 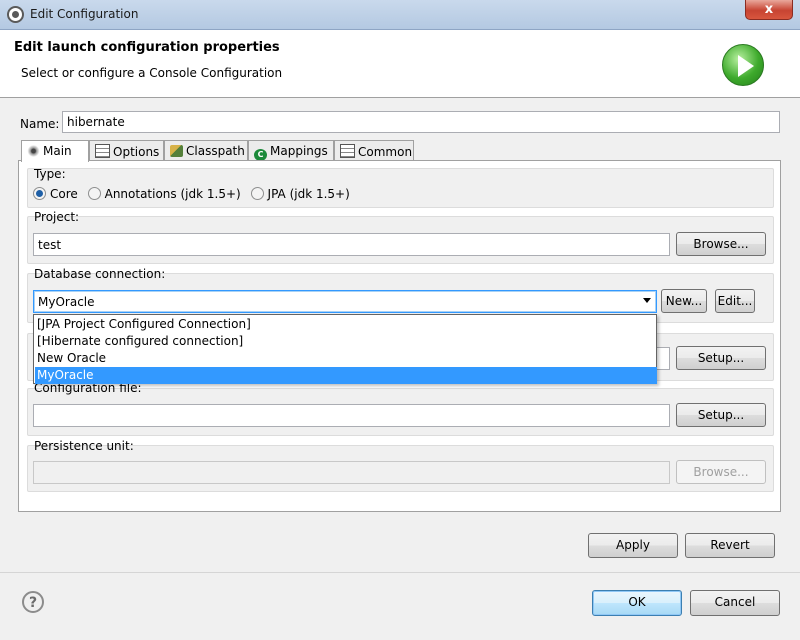 What do you see at coordinates (215, 151) in the screenshot?
I see `tab-label: Classpath` at bounding box center [215, 151].